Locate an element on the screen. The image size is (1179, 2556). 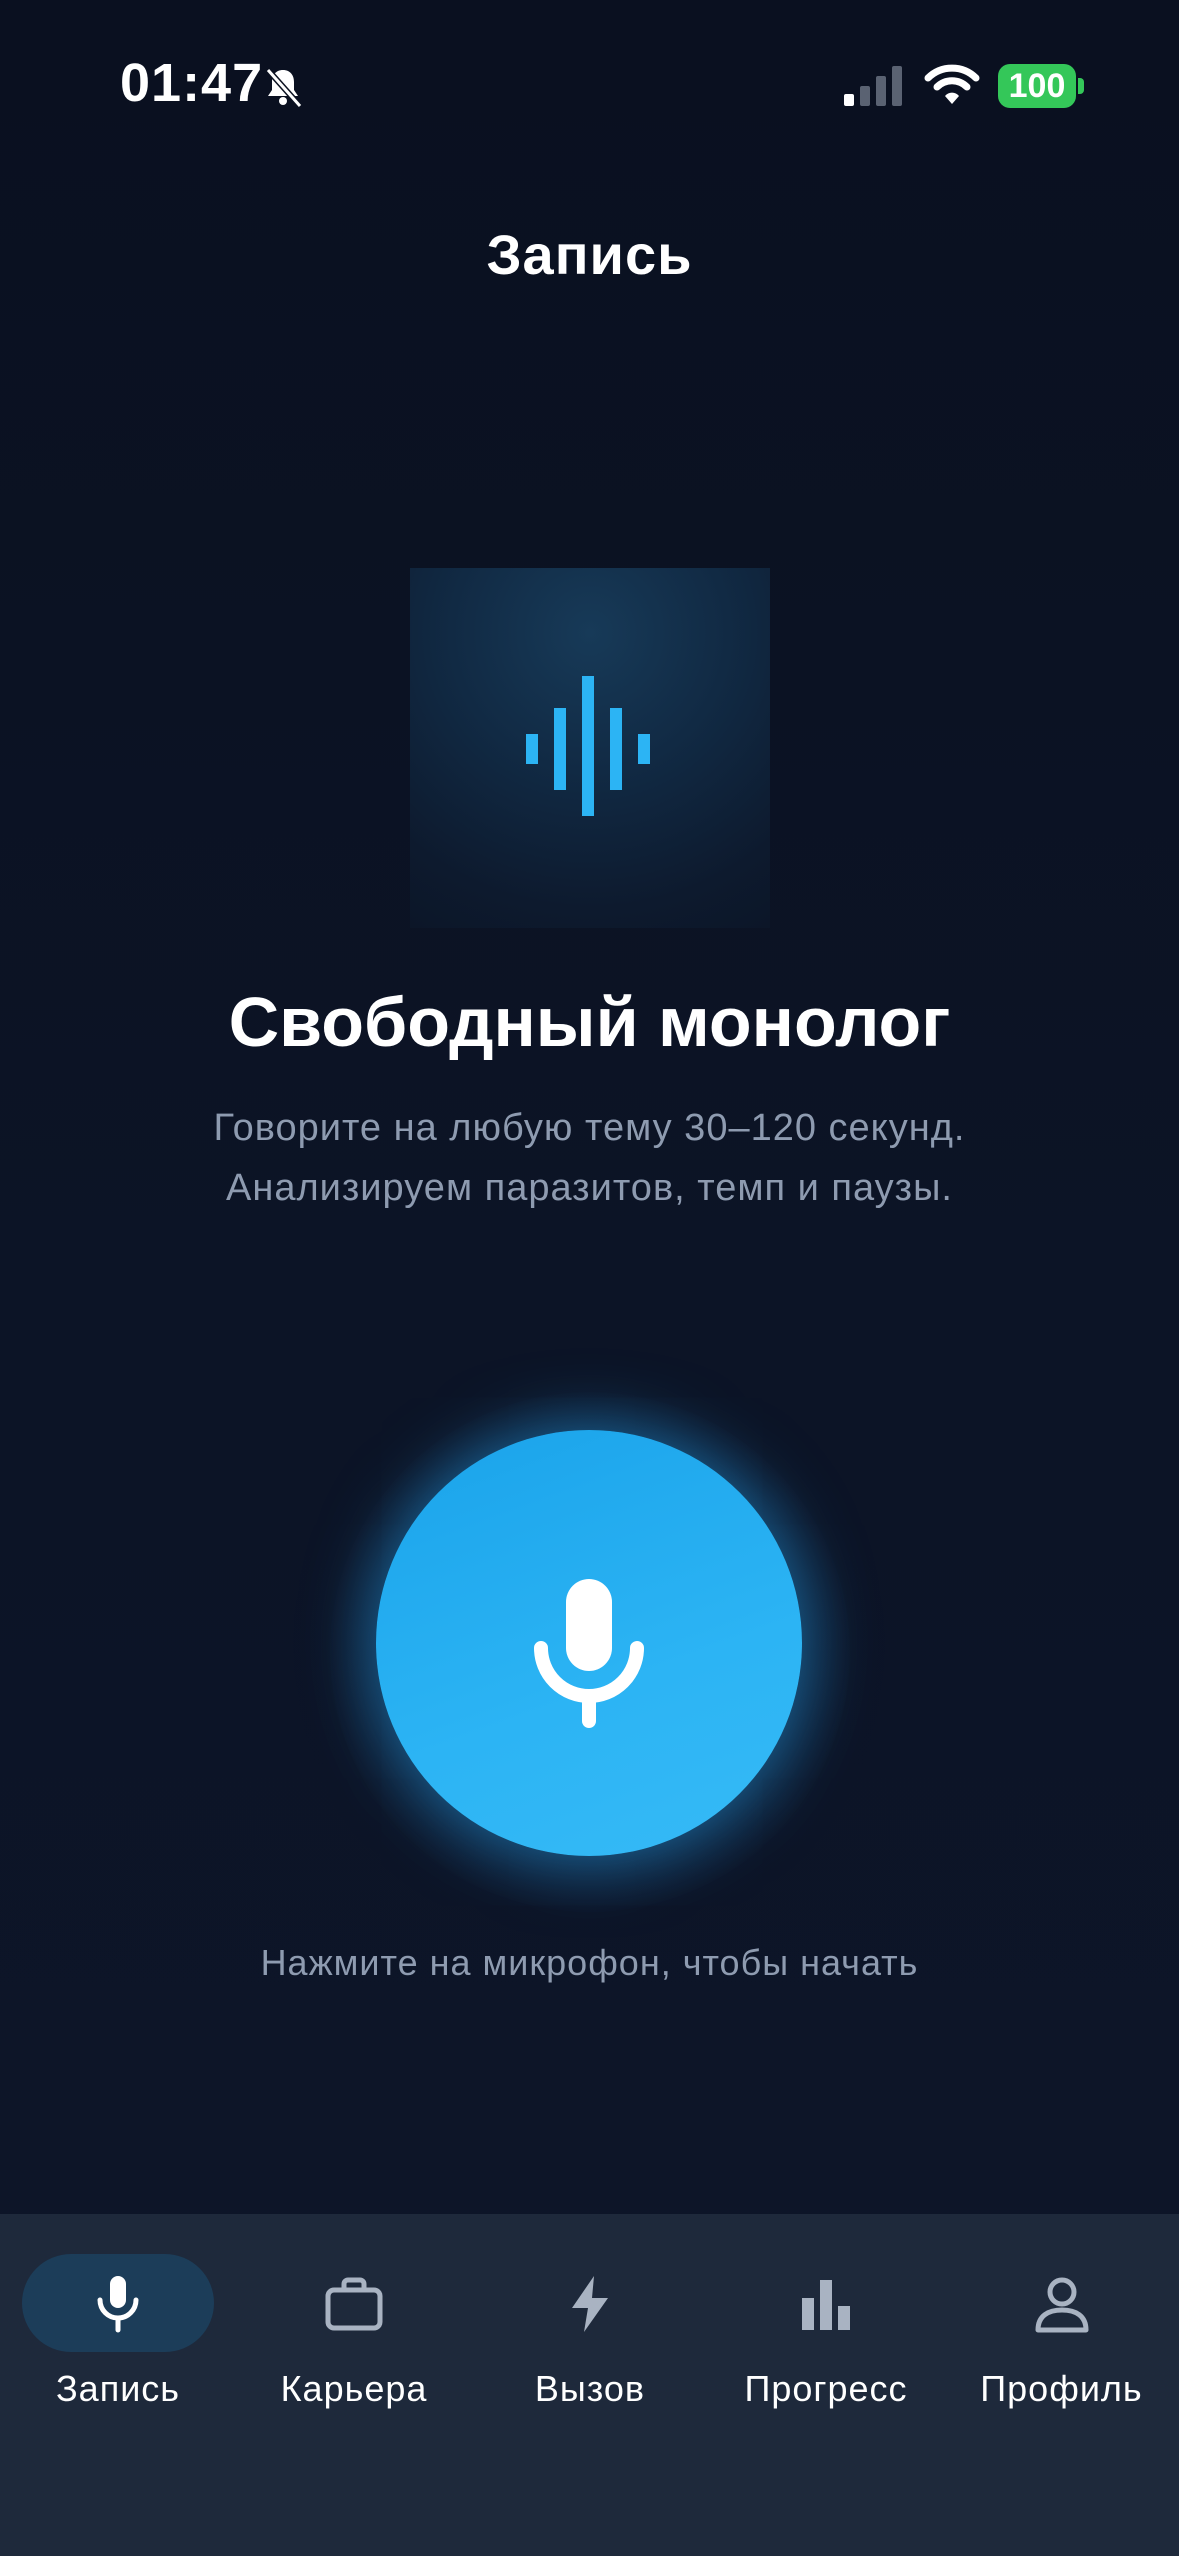
battery-icon: 100 is located at coordinates (1037, 86).